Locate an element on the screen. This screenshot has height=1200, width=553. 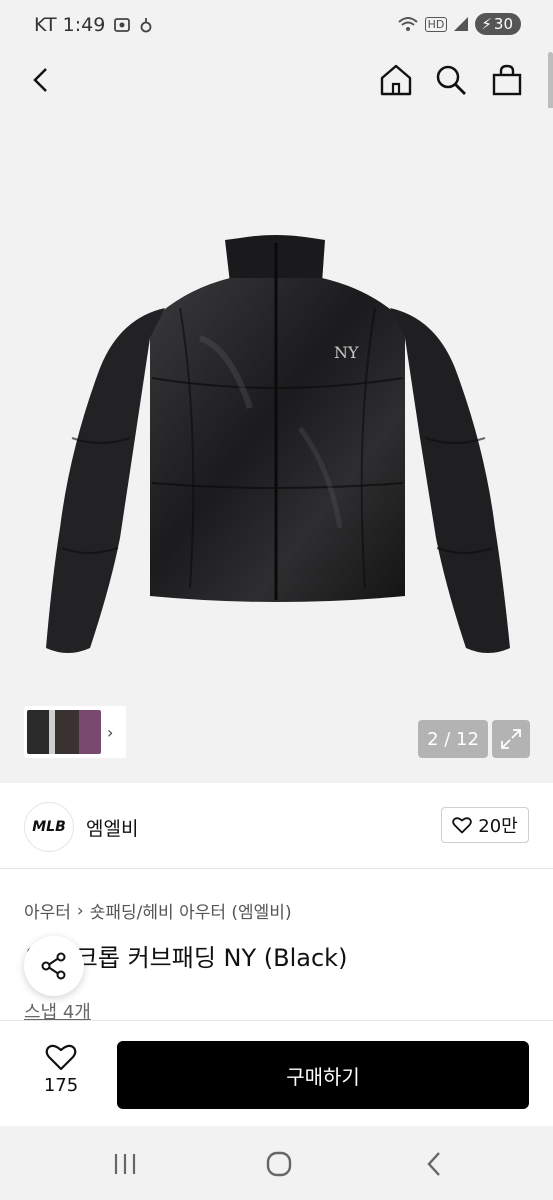
recent-apps-button is located at coordinates (125, 1164).